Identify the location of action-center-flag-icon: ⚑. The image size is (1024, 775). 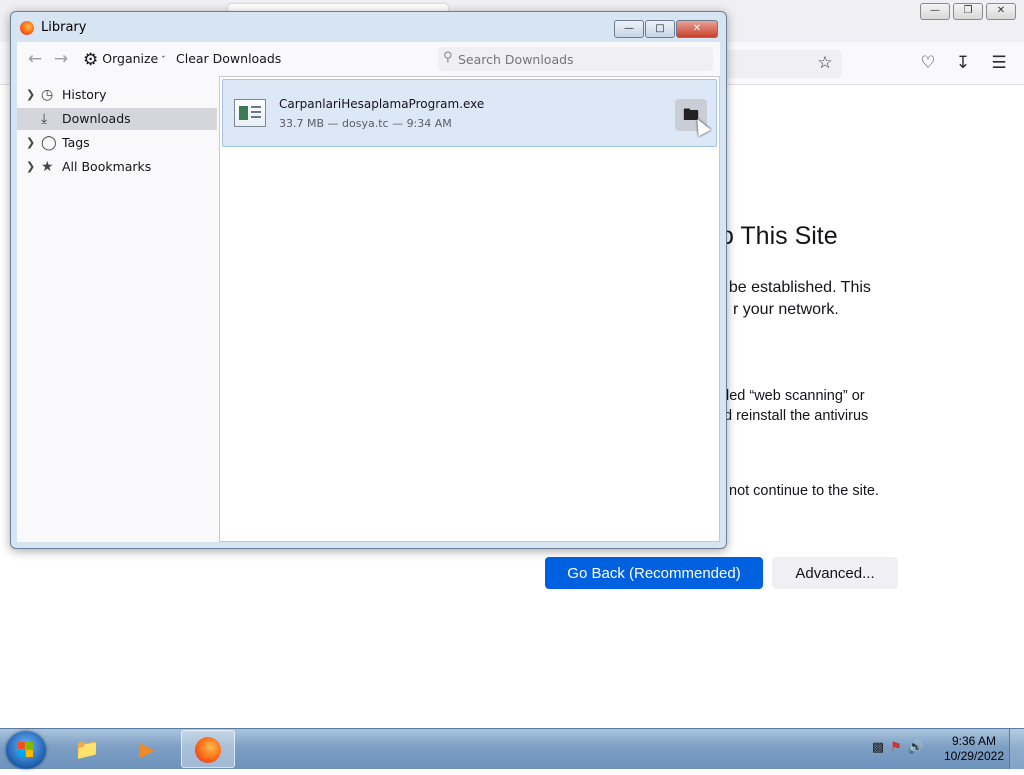
(896, 747).